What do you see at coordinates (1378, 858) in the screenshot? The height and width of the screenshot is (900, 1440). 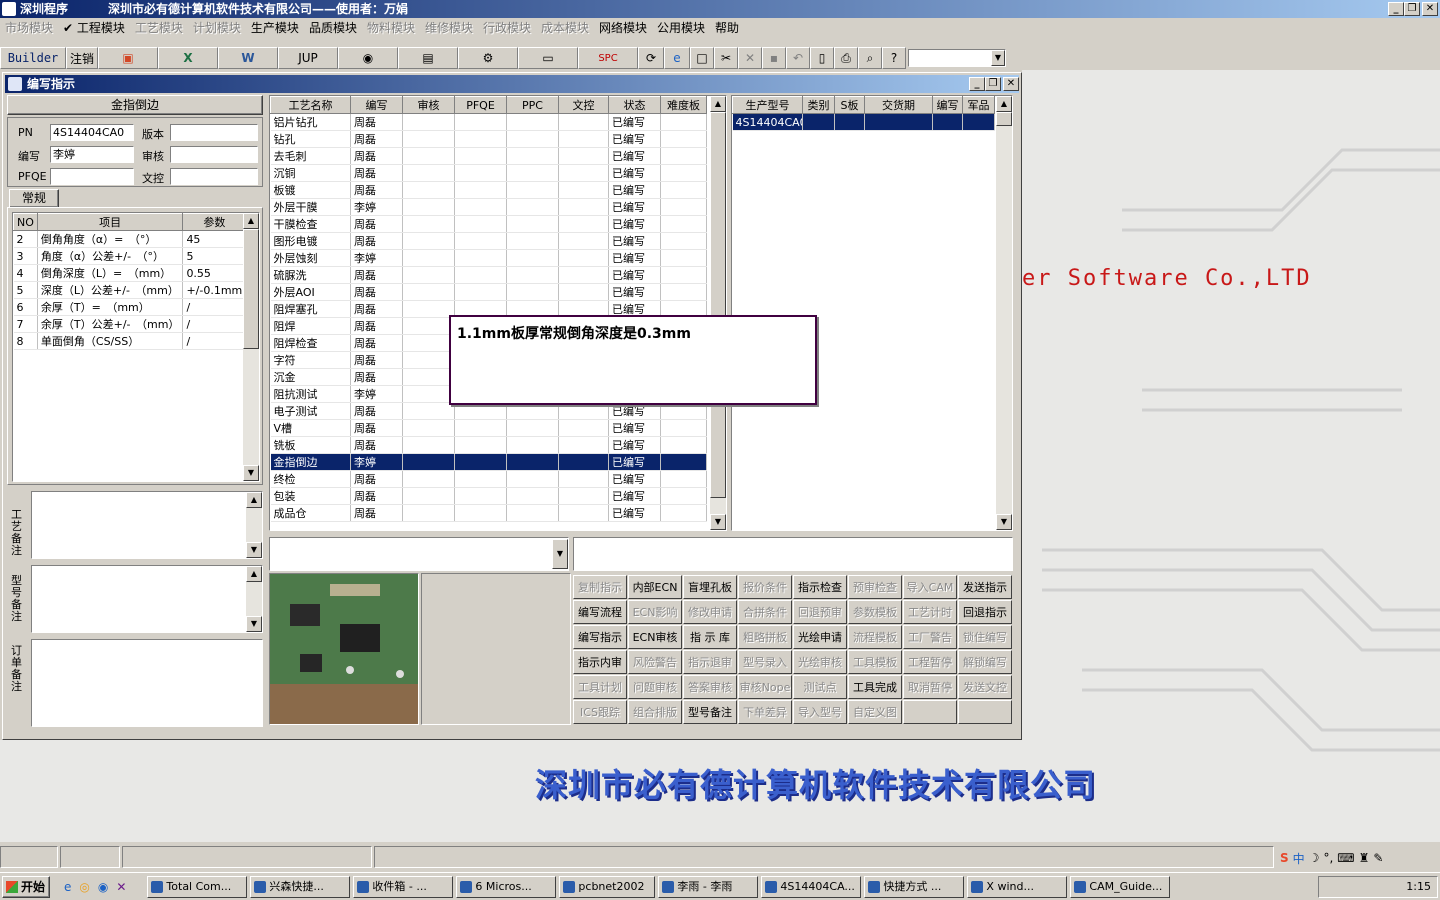 I see `tools-icon: ✎` at bounding box center [1378, 858].